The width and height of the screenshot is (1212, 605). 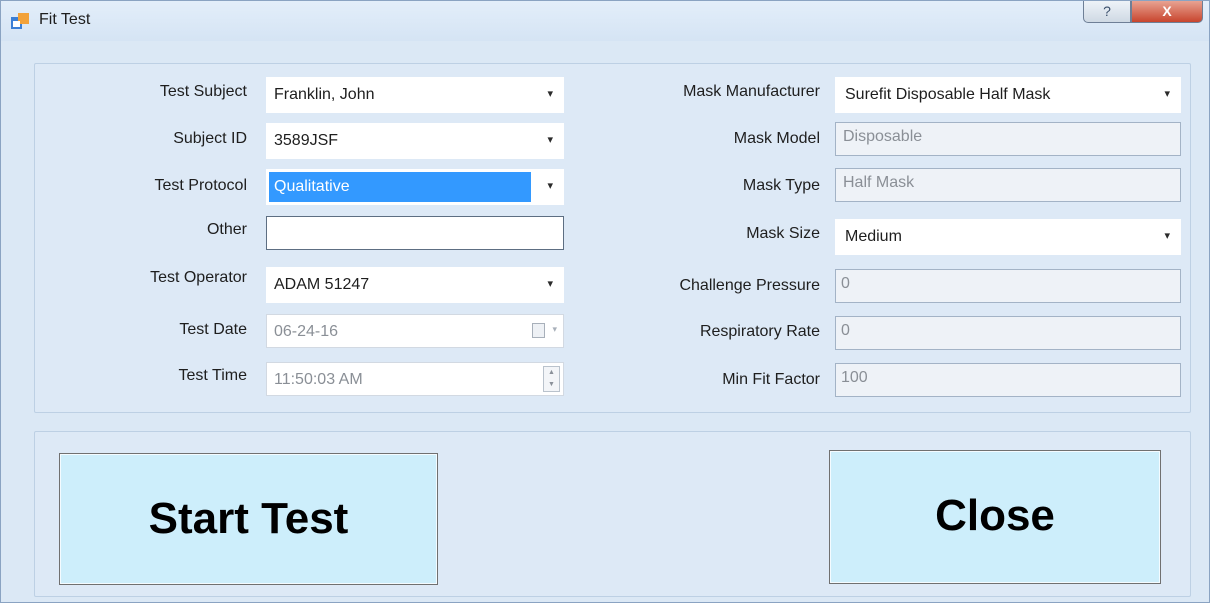 I want to click on mask-manufacturer-label: Mask Manufacturer, so click(x=751, y=91).